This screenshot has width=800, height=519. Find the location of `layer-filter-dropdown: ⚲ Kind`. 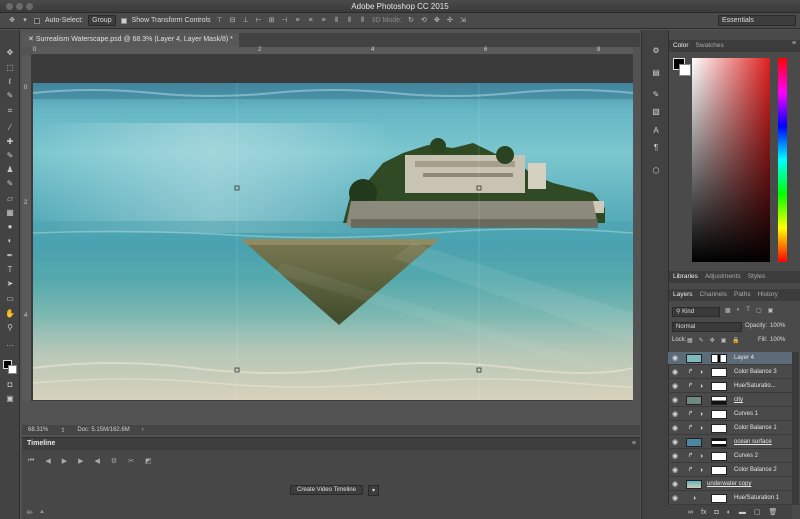

layer-filter-dropdown: ⚲ Kind is located at coordinates (696, 312).